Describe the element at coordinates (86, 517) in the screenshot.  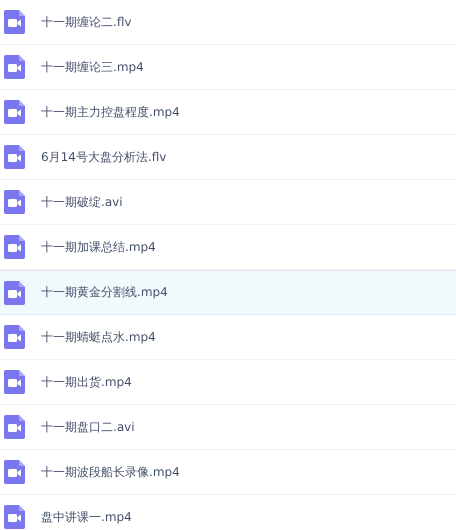
I see `file-name: 盘中讲课一.mp4` at that location.